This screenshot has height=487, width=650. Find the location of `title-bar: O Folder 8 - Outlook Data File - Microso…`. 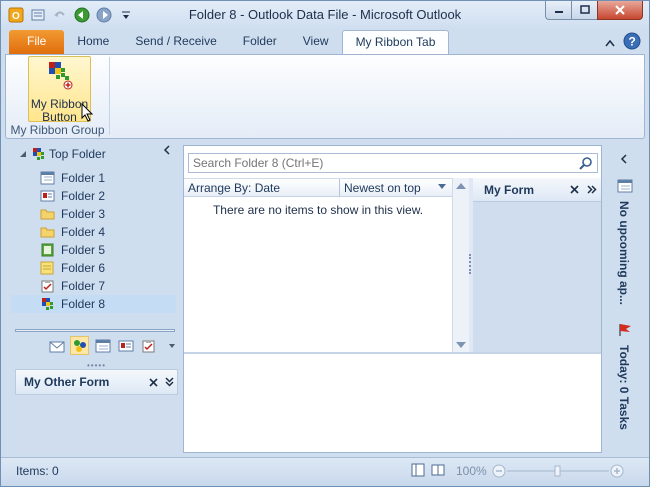

title-bar: O Folder 8 - Outlook Data File - Microso… is located at coordinates (325, 15).